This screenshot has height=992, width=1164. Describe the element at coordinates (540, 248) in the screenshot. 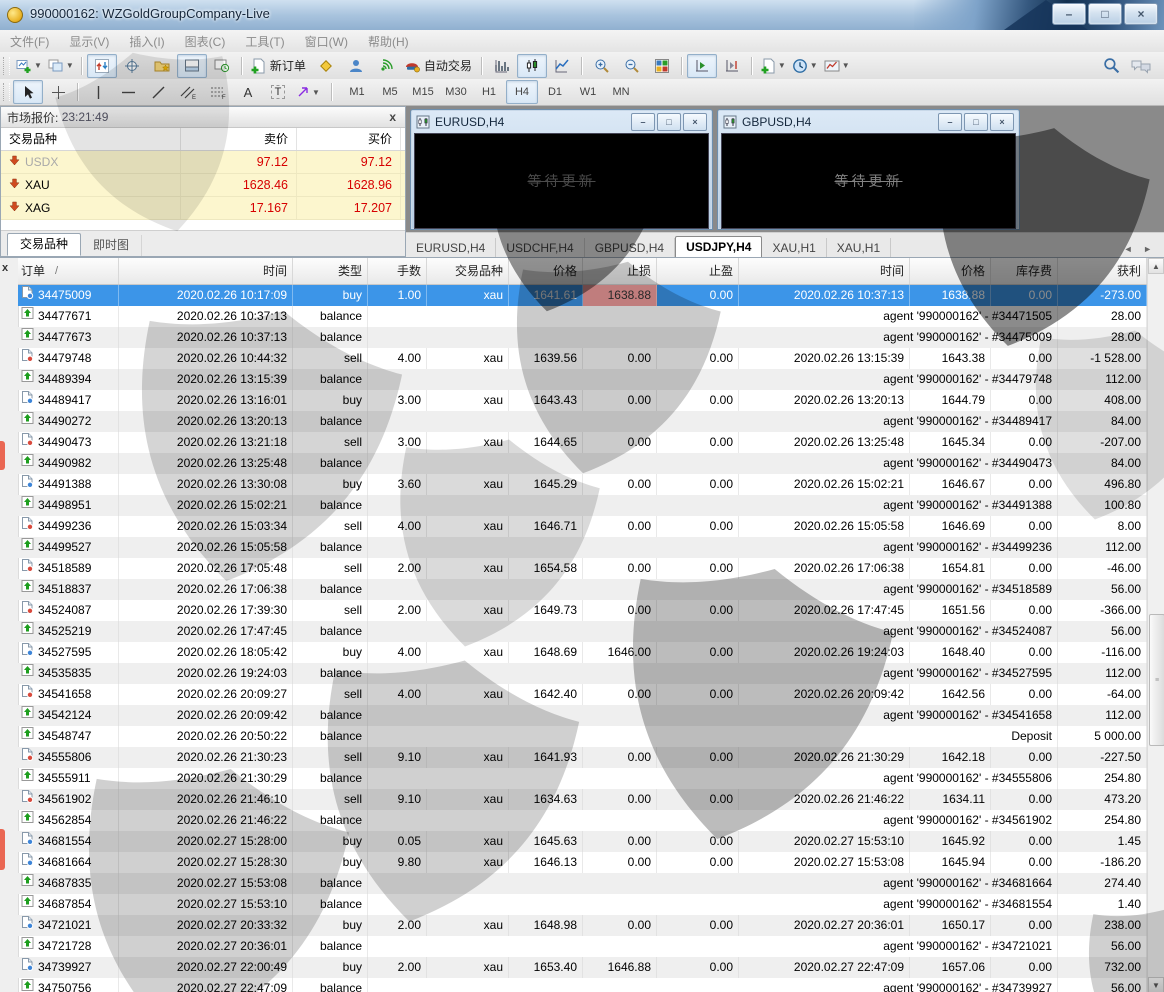

I see `chart-tab-usdchf-h4: USDCHF,H4` at that location.